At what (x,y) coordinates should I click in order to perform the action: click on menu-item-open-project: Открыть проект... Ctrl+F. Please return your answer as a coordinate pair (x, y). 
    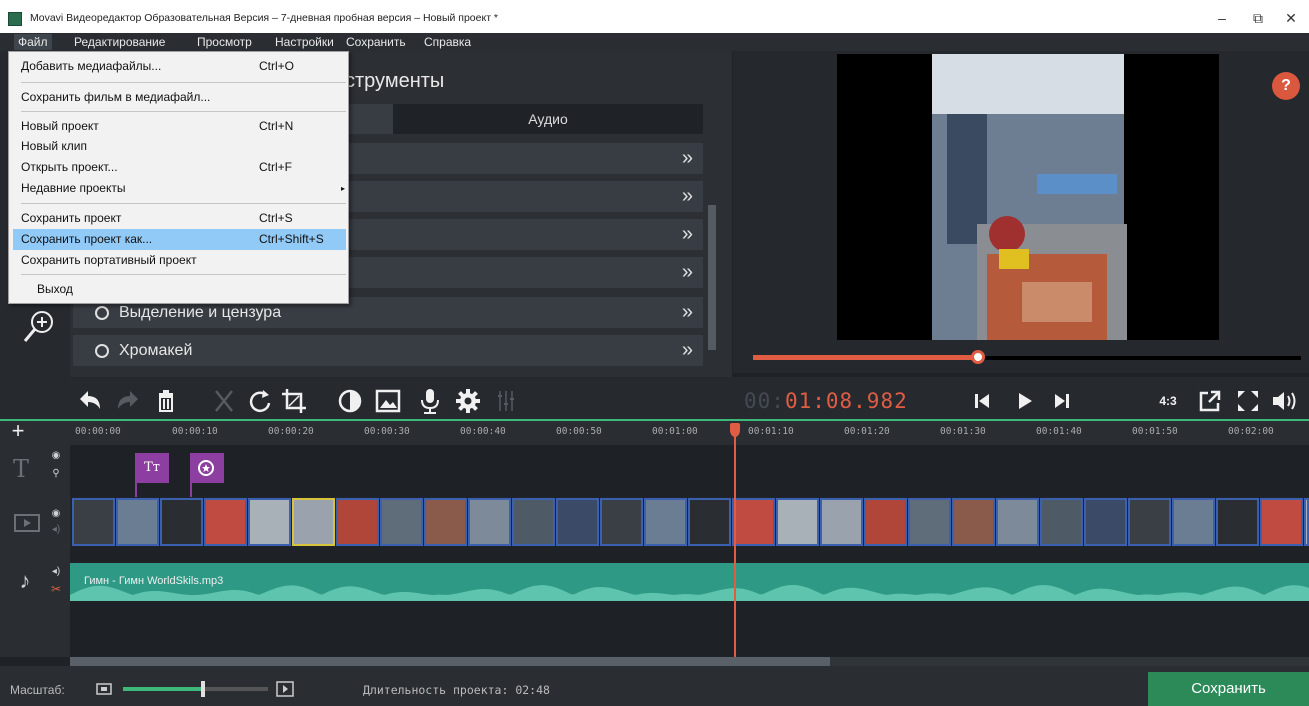
    Looking at the image, I should click on (183, 167).